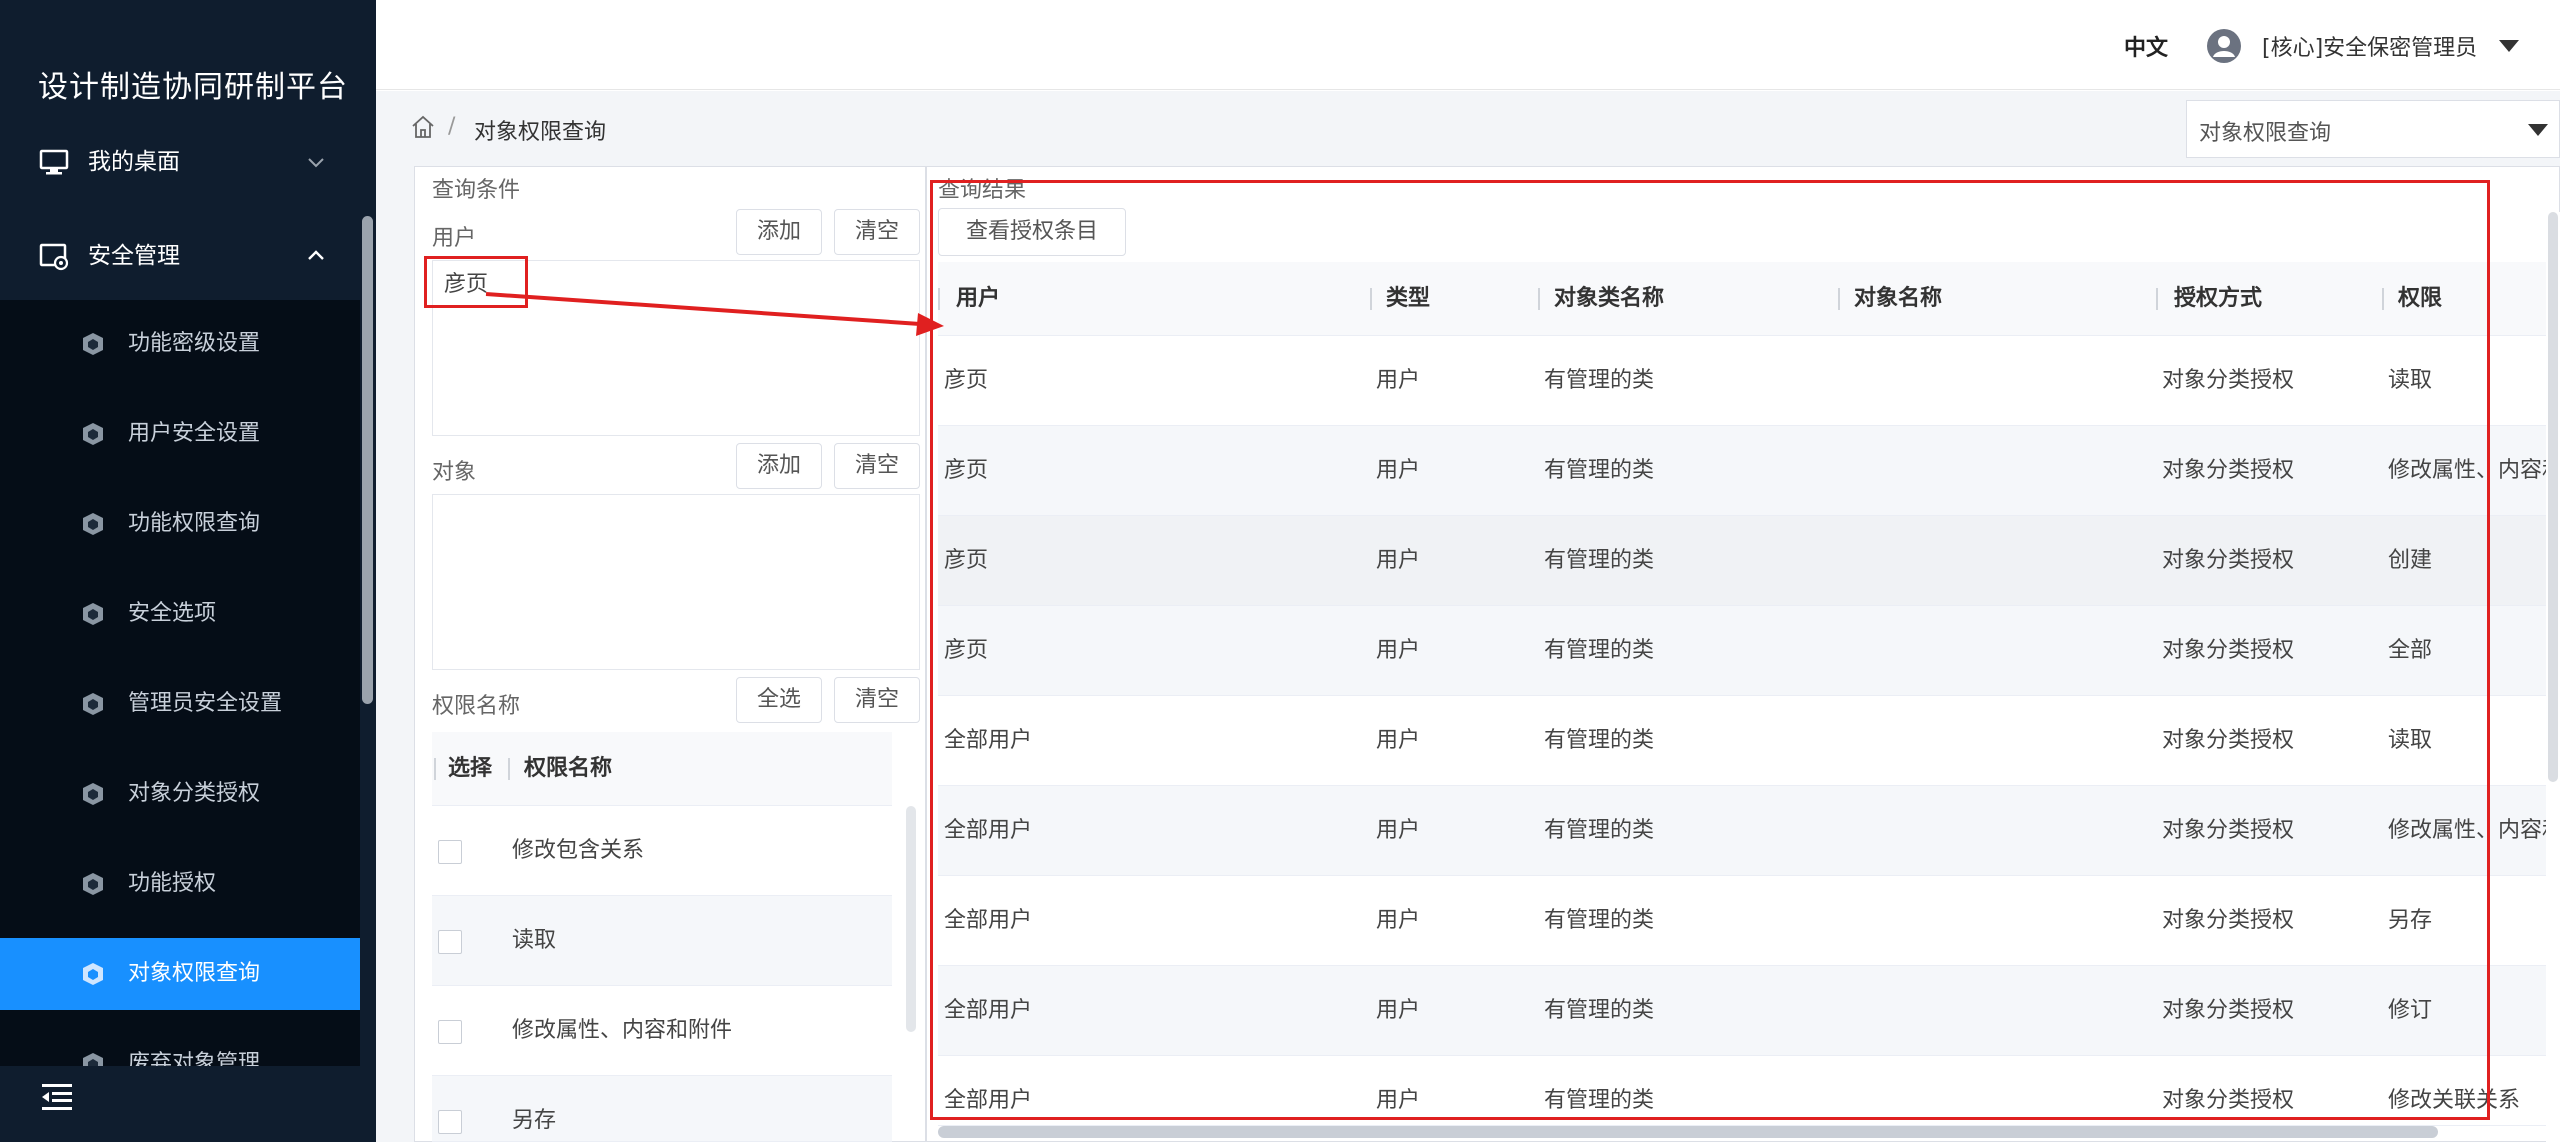 The height and width of the screenshot is (1142, 2560). I want to click on language-switch: 中文, so click(2146, 46).